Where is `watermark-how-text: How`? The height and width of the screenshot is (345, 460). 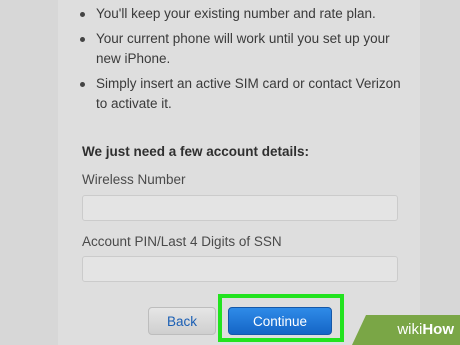
watermark-how-text: How is located at coordinates (438, 329).